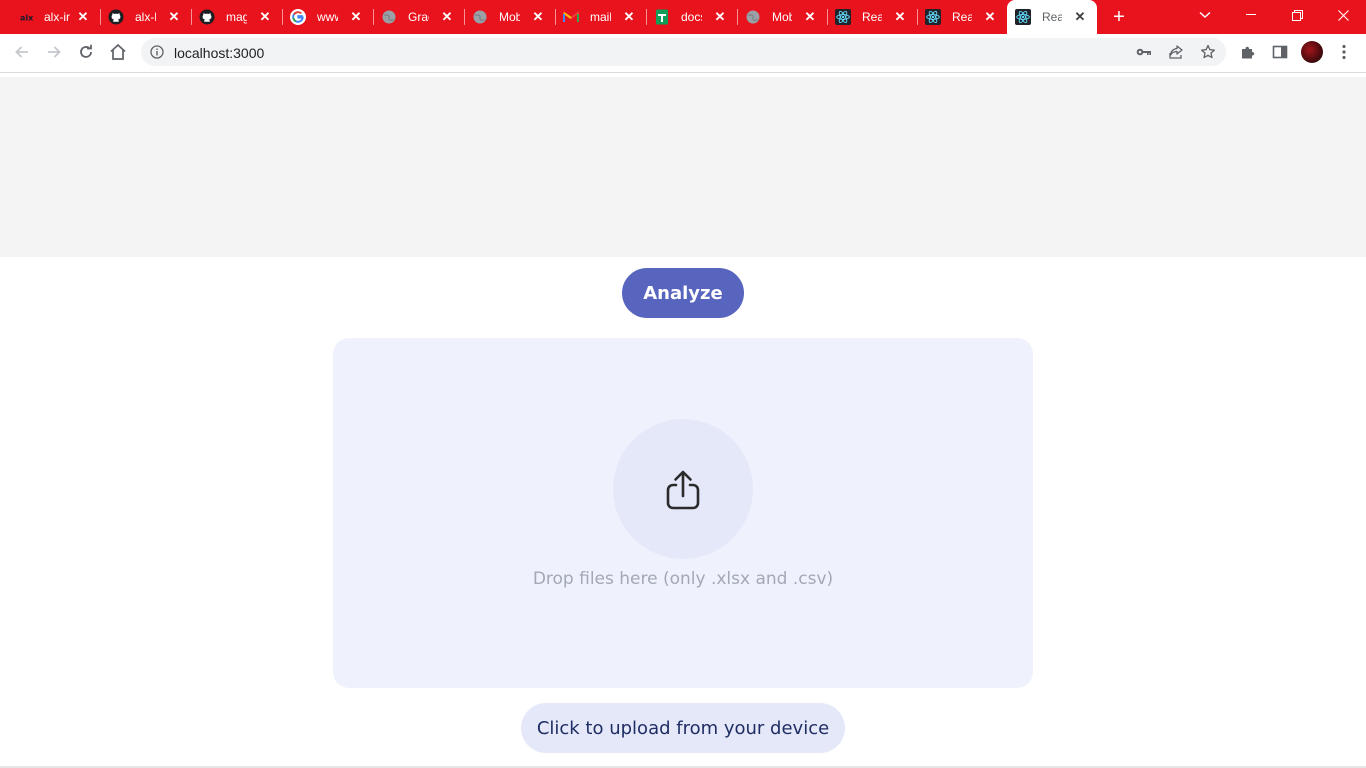 The image size is (1366, 768). What do you see at coordinates (1119, 17) in the screenshot?
I see `new-tab-button: +` at bounding box center [1119, 17].